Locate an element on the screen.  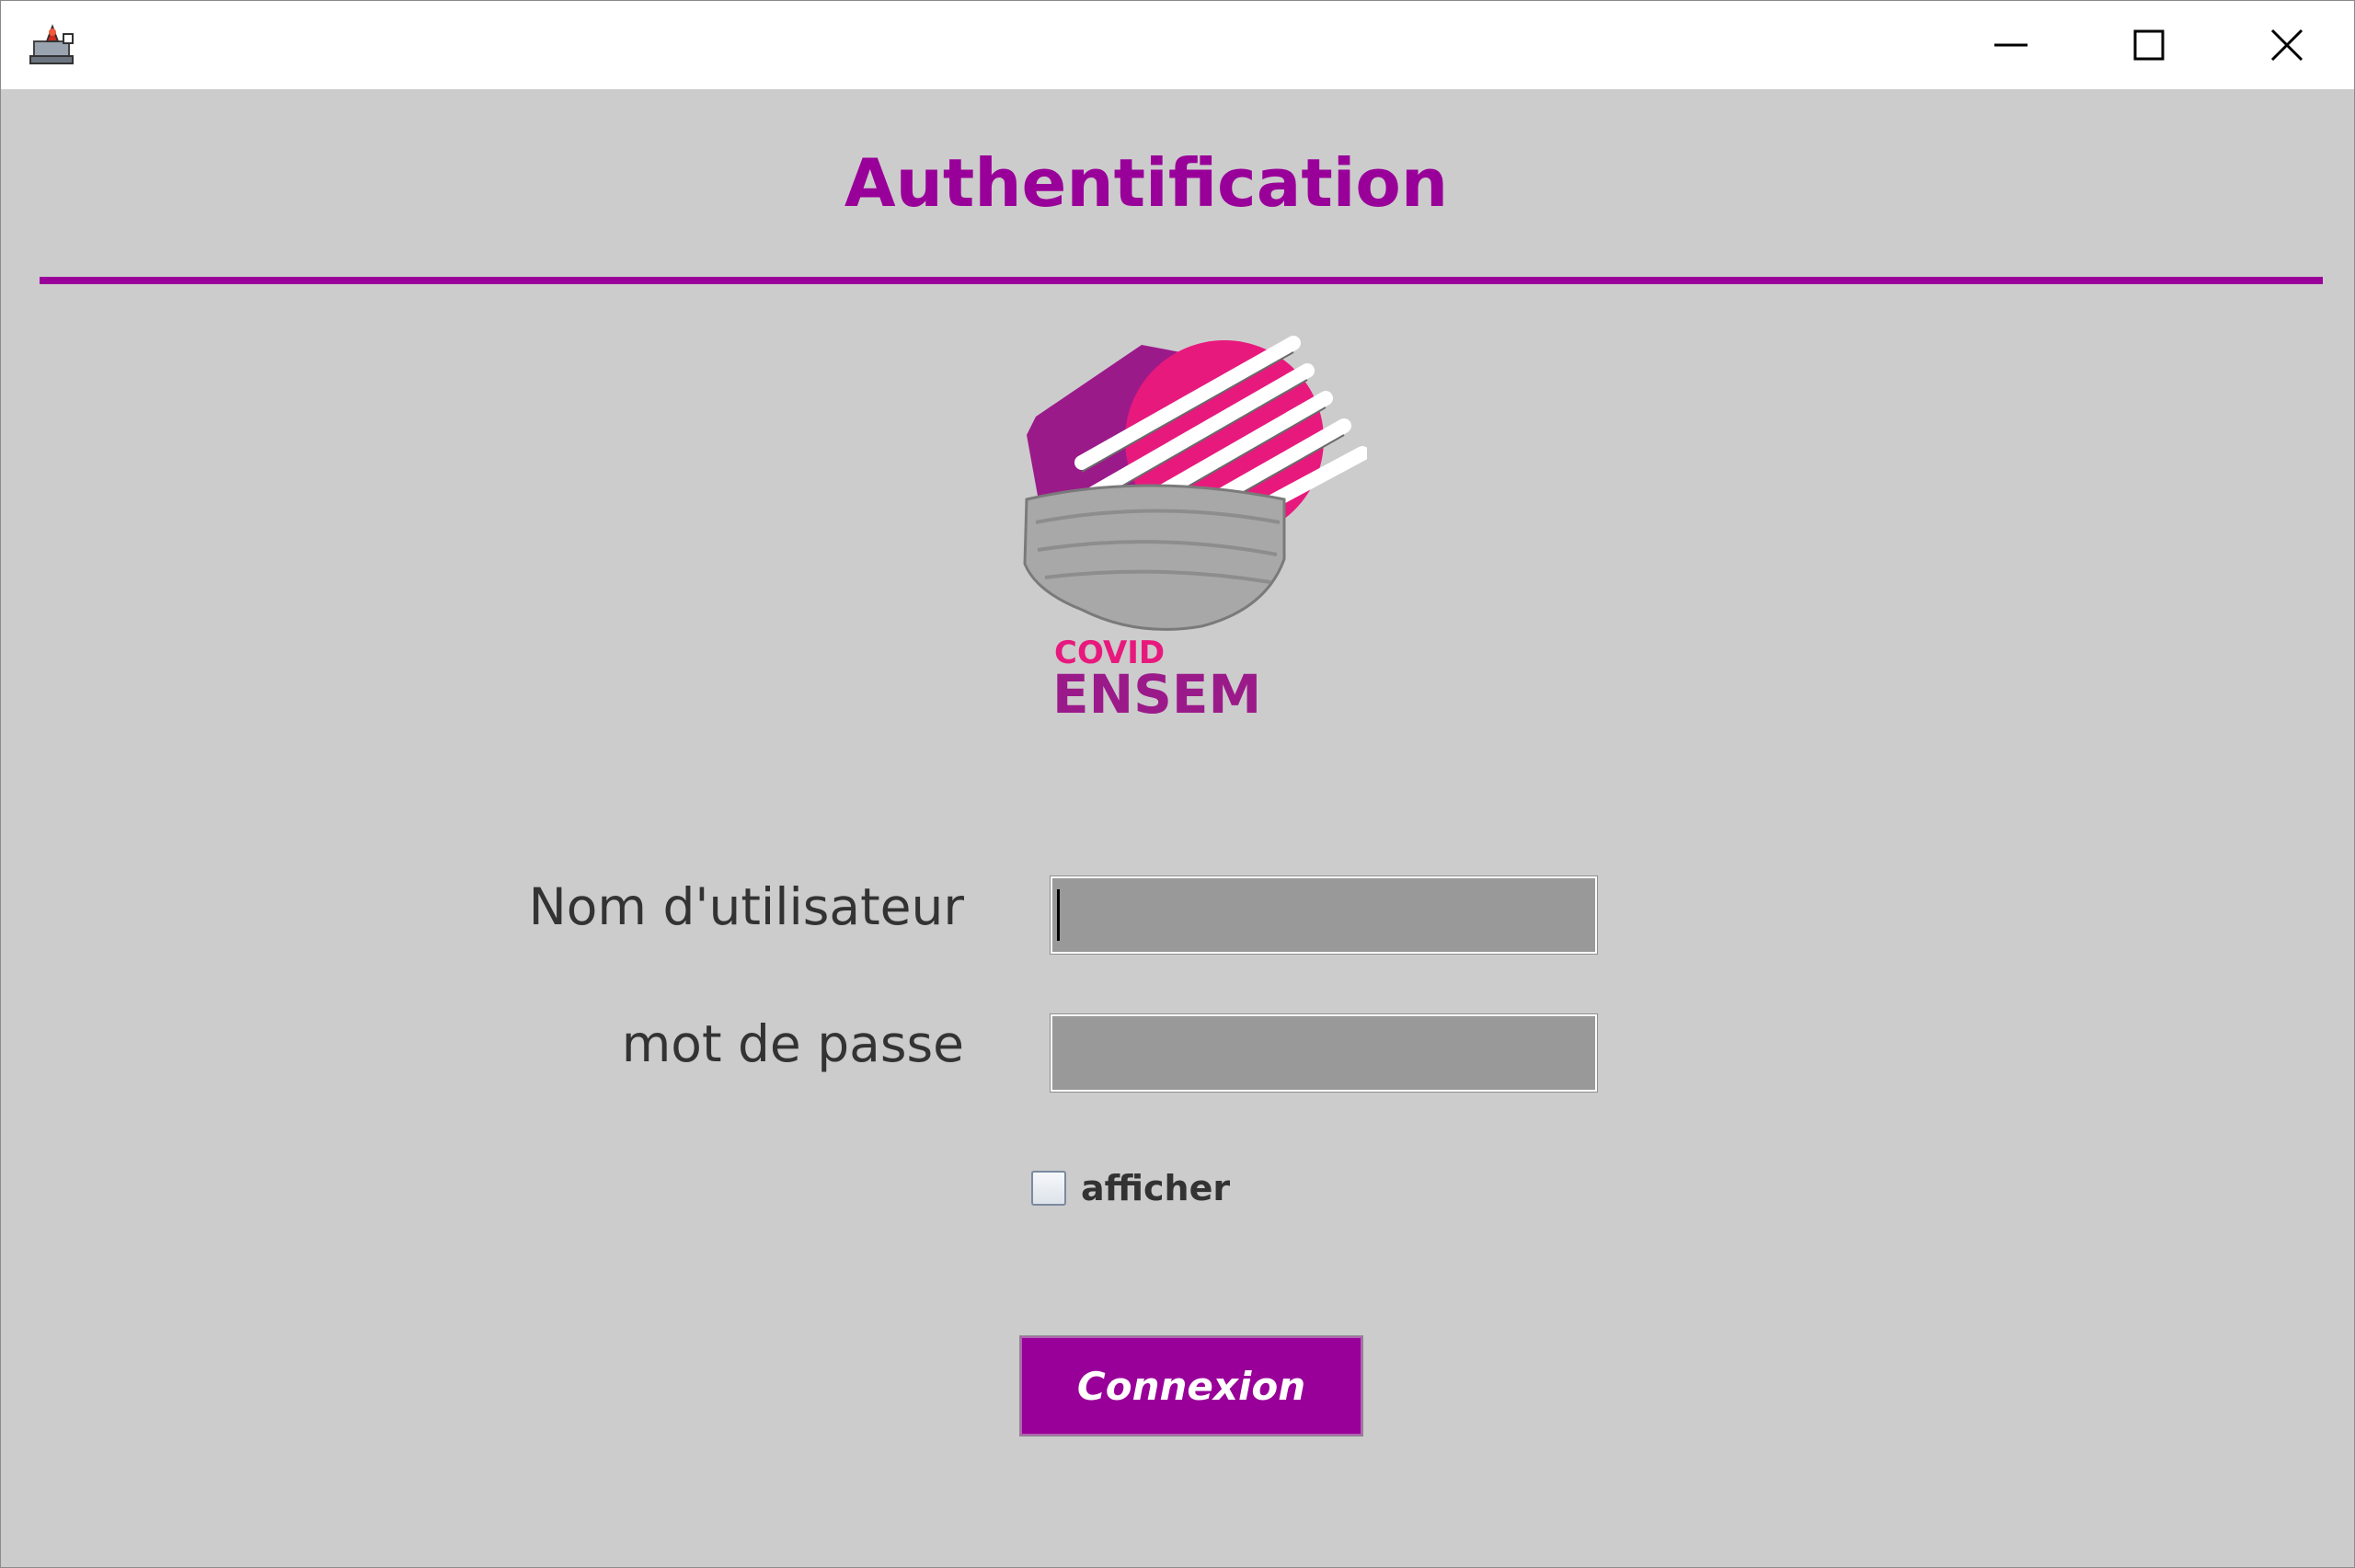
maximize-button is located at coordinates (2149, 45).